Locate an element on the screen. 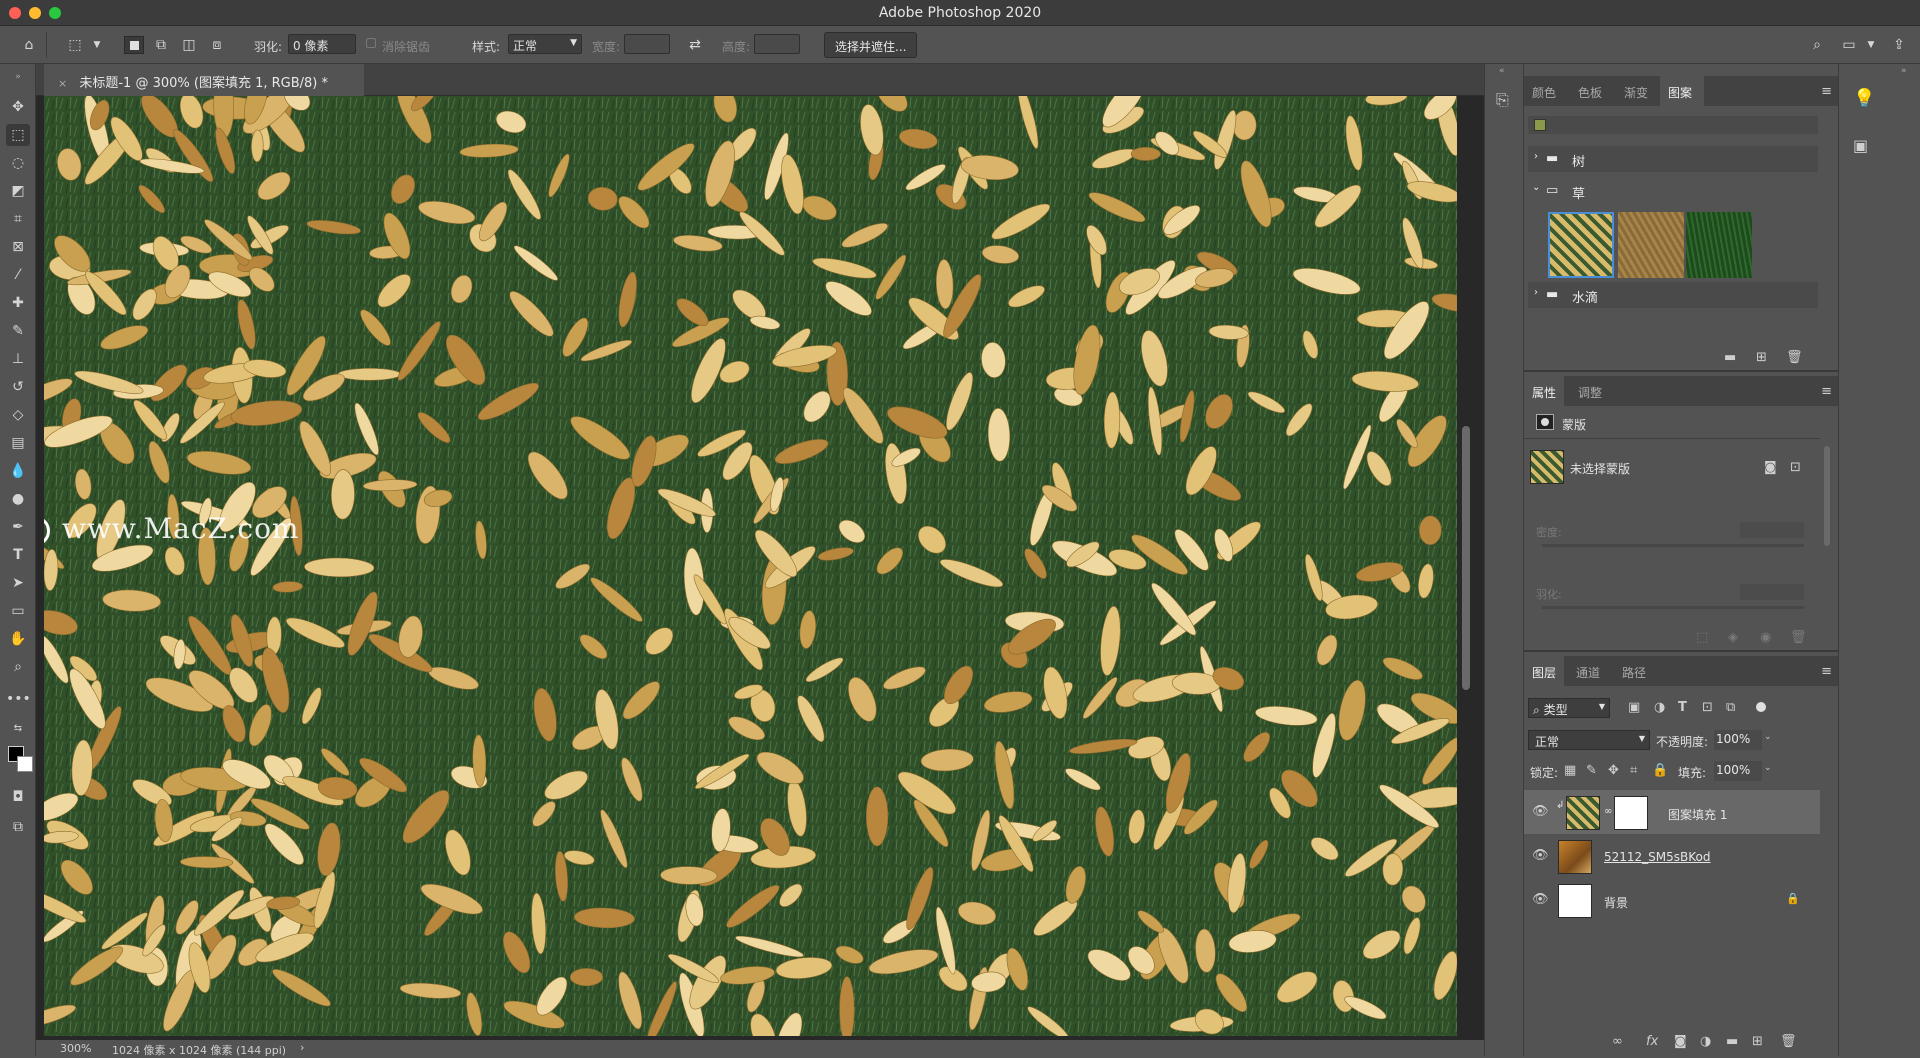  zoom-level: 300% is located at coordinates (75, 1048).